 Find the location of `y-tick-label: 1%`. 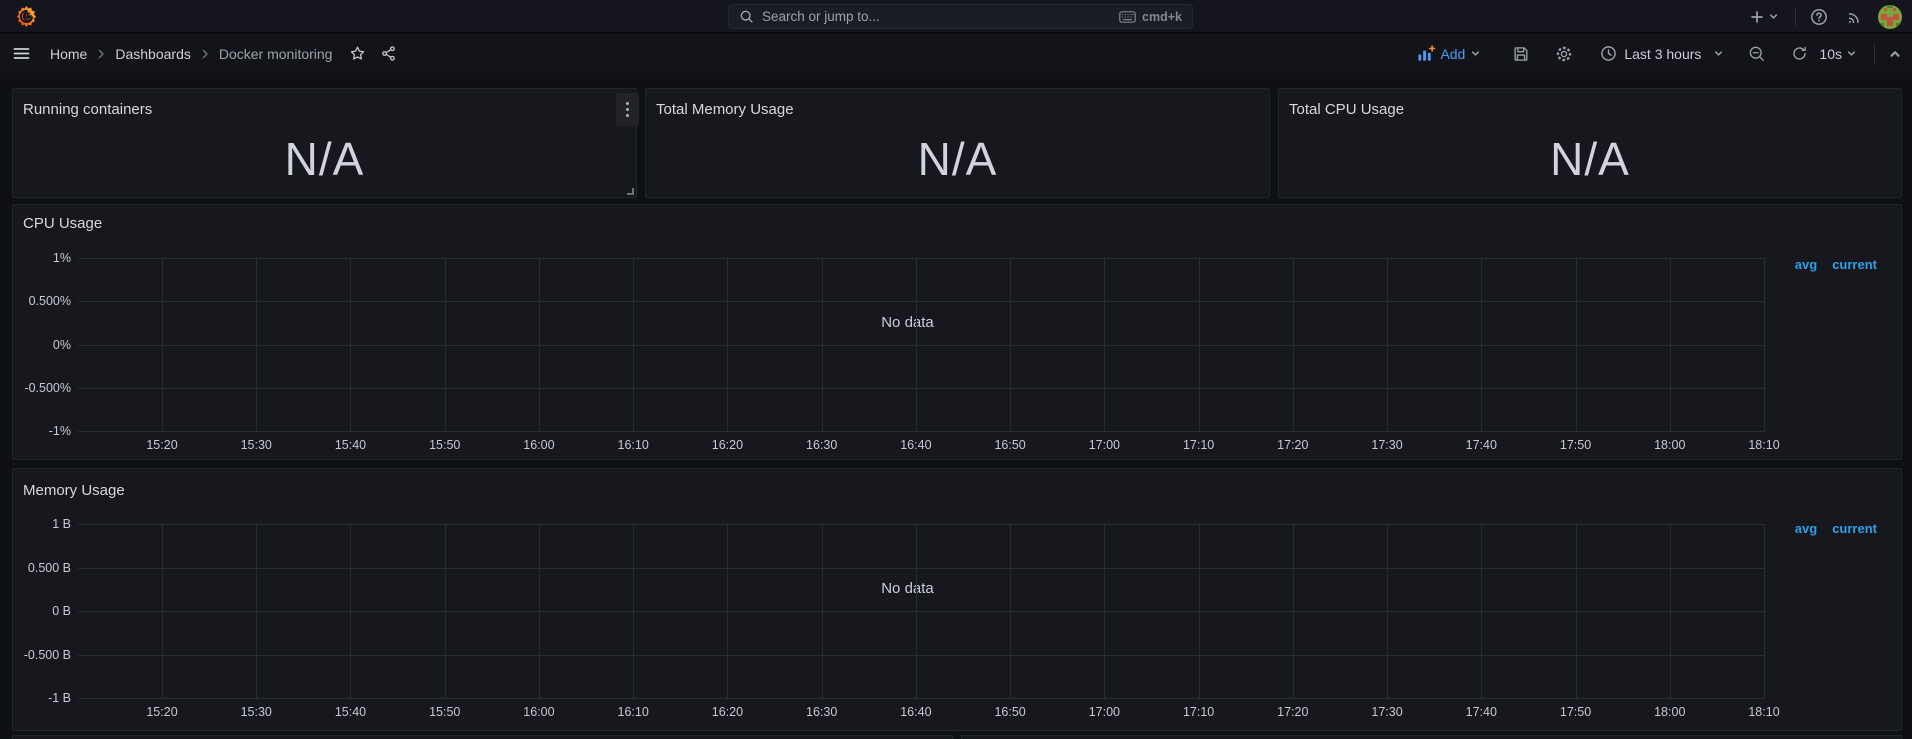

y-tick-label: 1% is located at coordinates (61, 258).